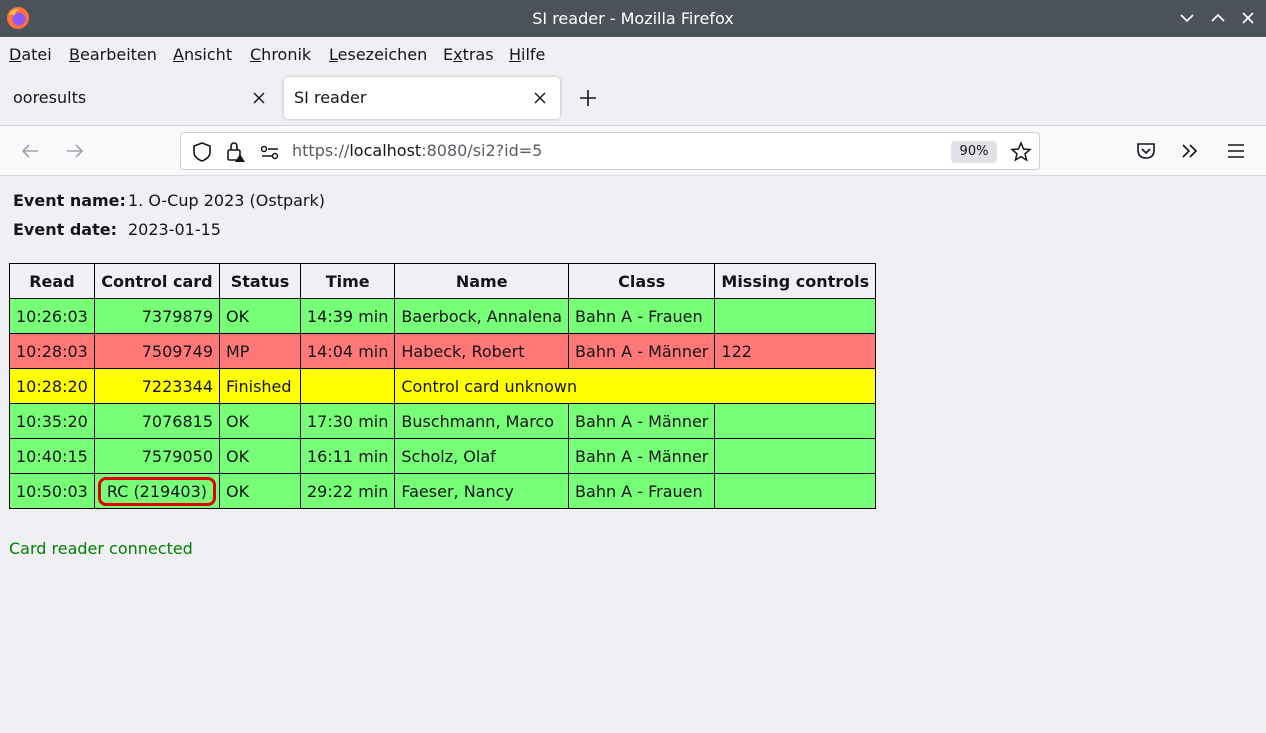  Describe the element at coordinates (974, 152) in the screenshot. I see `zoom-level-badge: 90%` at that location.